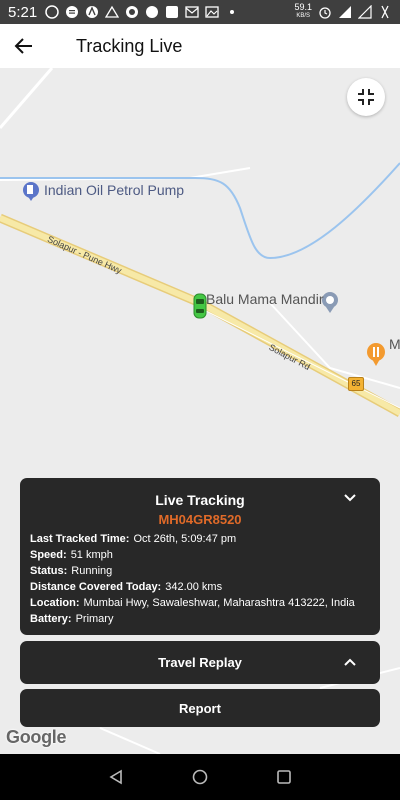 Image resolution: width=400 pixels, height=800 pixels. I want to click on info-label: Battery:, so click(51, 619).